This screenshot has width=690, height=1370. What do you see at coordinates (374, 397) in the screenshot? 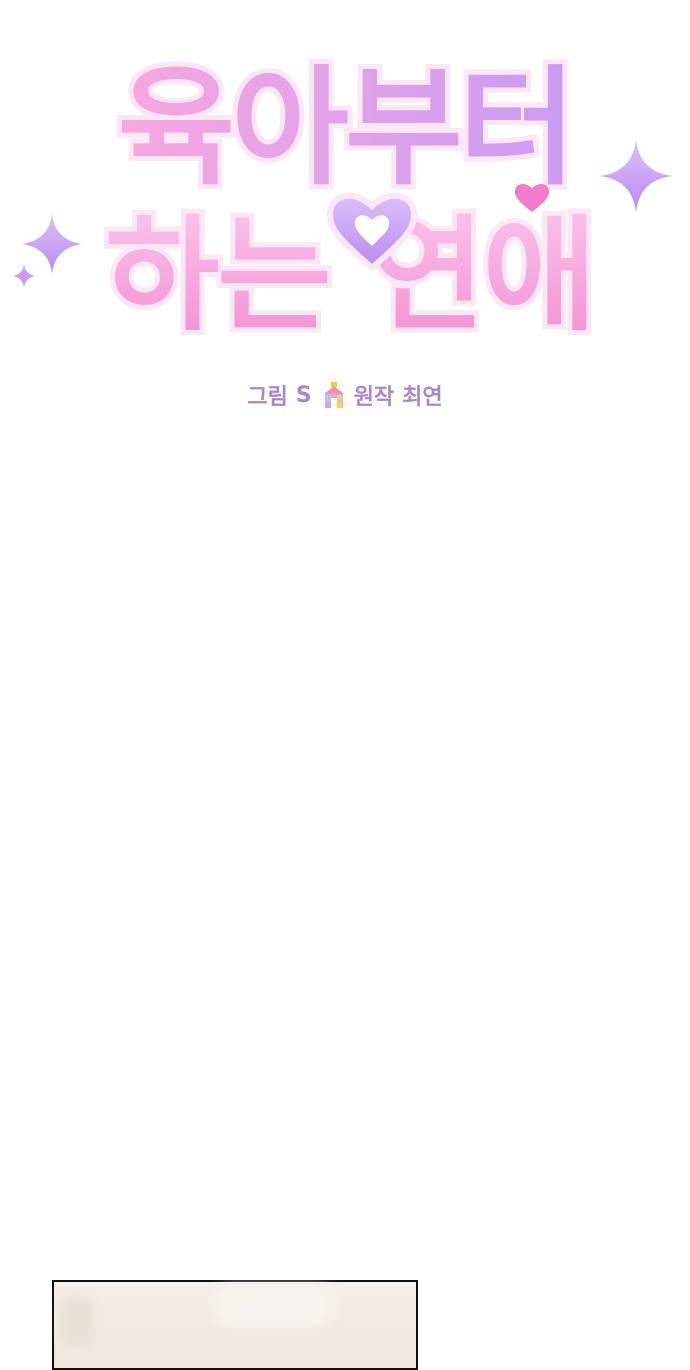
I see `original-label: 원작` at bounding box center [374, 397].